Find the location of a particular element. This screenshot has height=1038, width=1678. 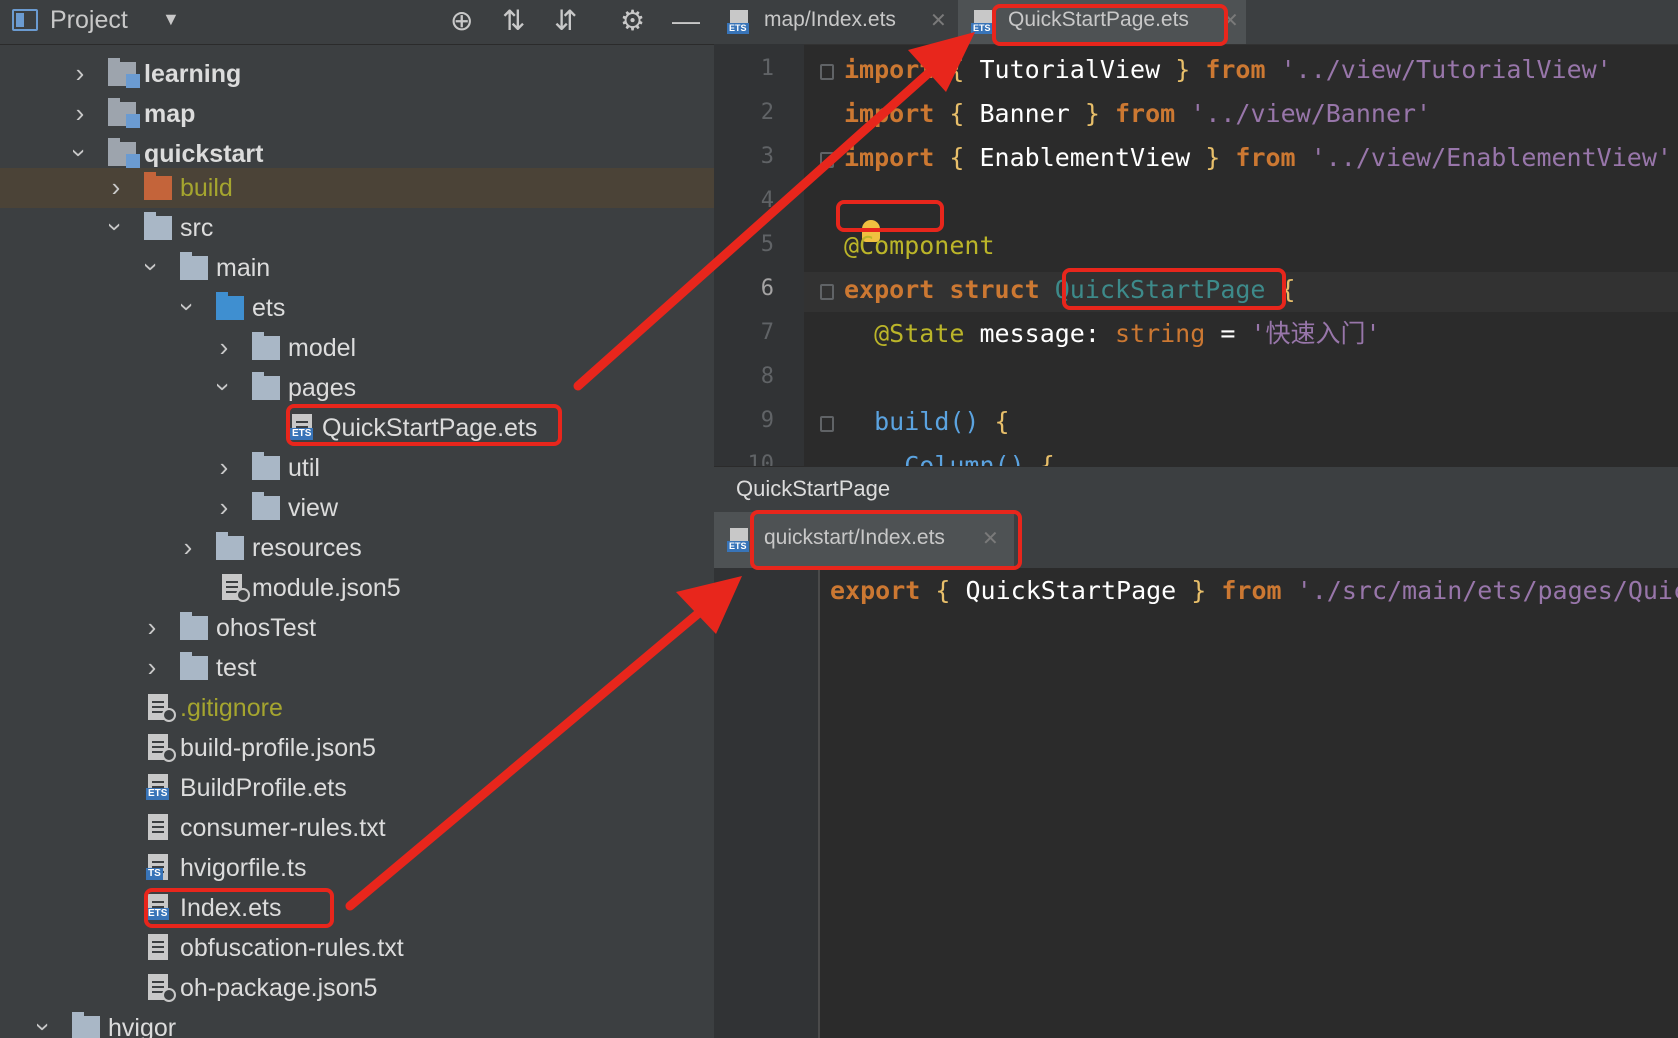

excluded-folder-icon is located at coordinates (158, 186).